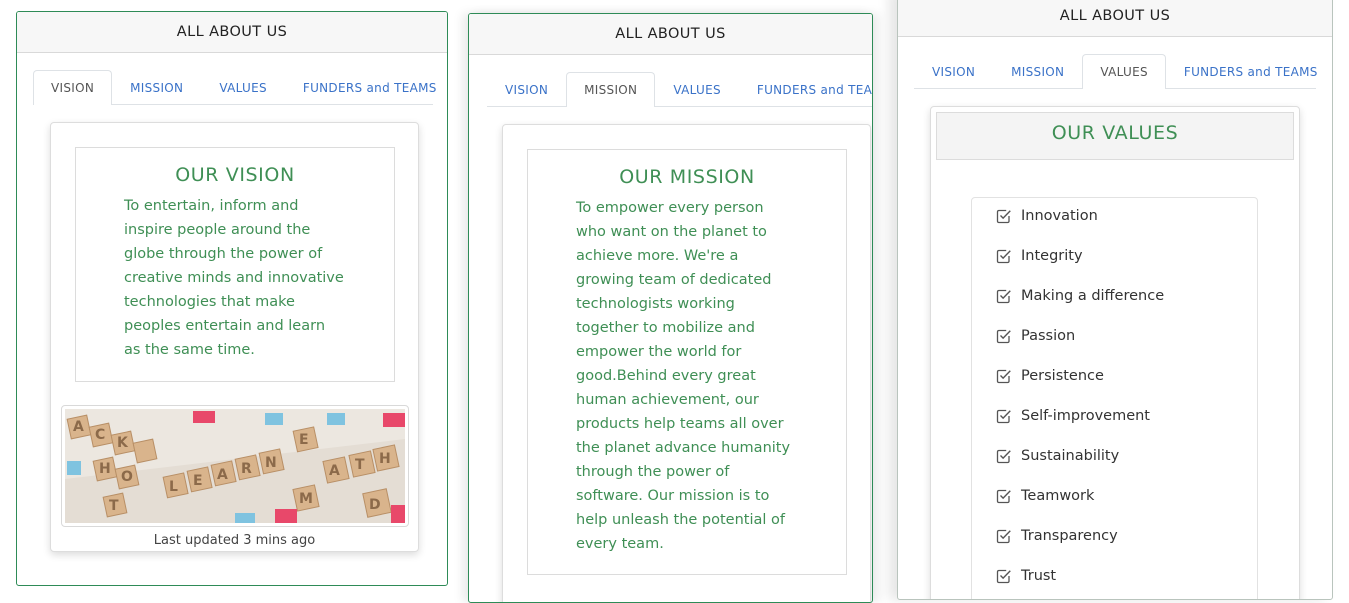  I want to click on mission-line: growing team of dedicated, so click(674, 280).